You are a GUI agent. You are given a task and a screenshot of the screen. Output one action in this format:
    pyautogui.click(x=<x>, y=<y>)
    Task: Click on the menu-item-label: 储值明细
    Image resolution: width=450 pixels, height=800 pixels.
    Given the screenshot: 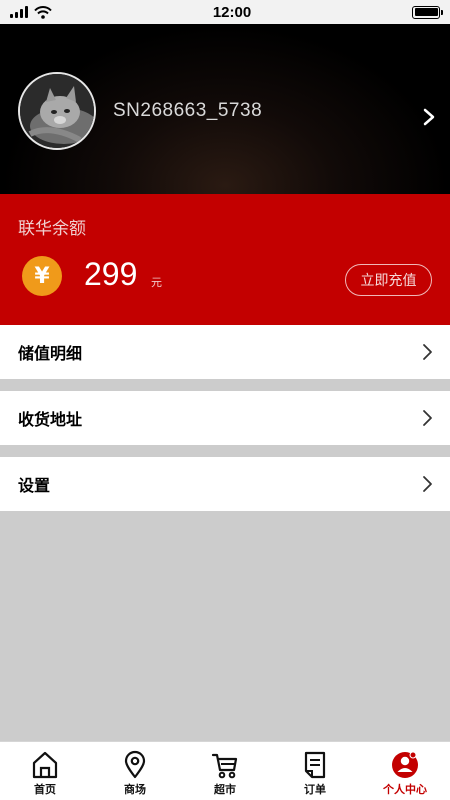 What is the action you would take?
    pyautogui.click(x=50, y=353)
    